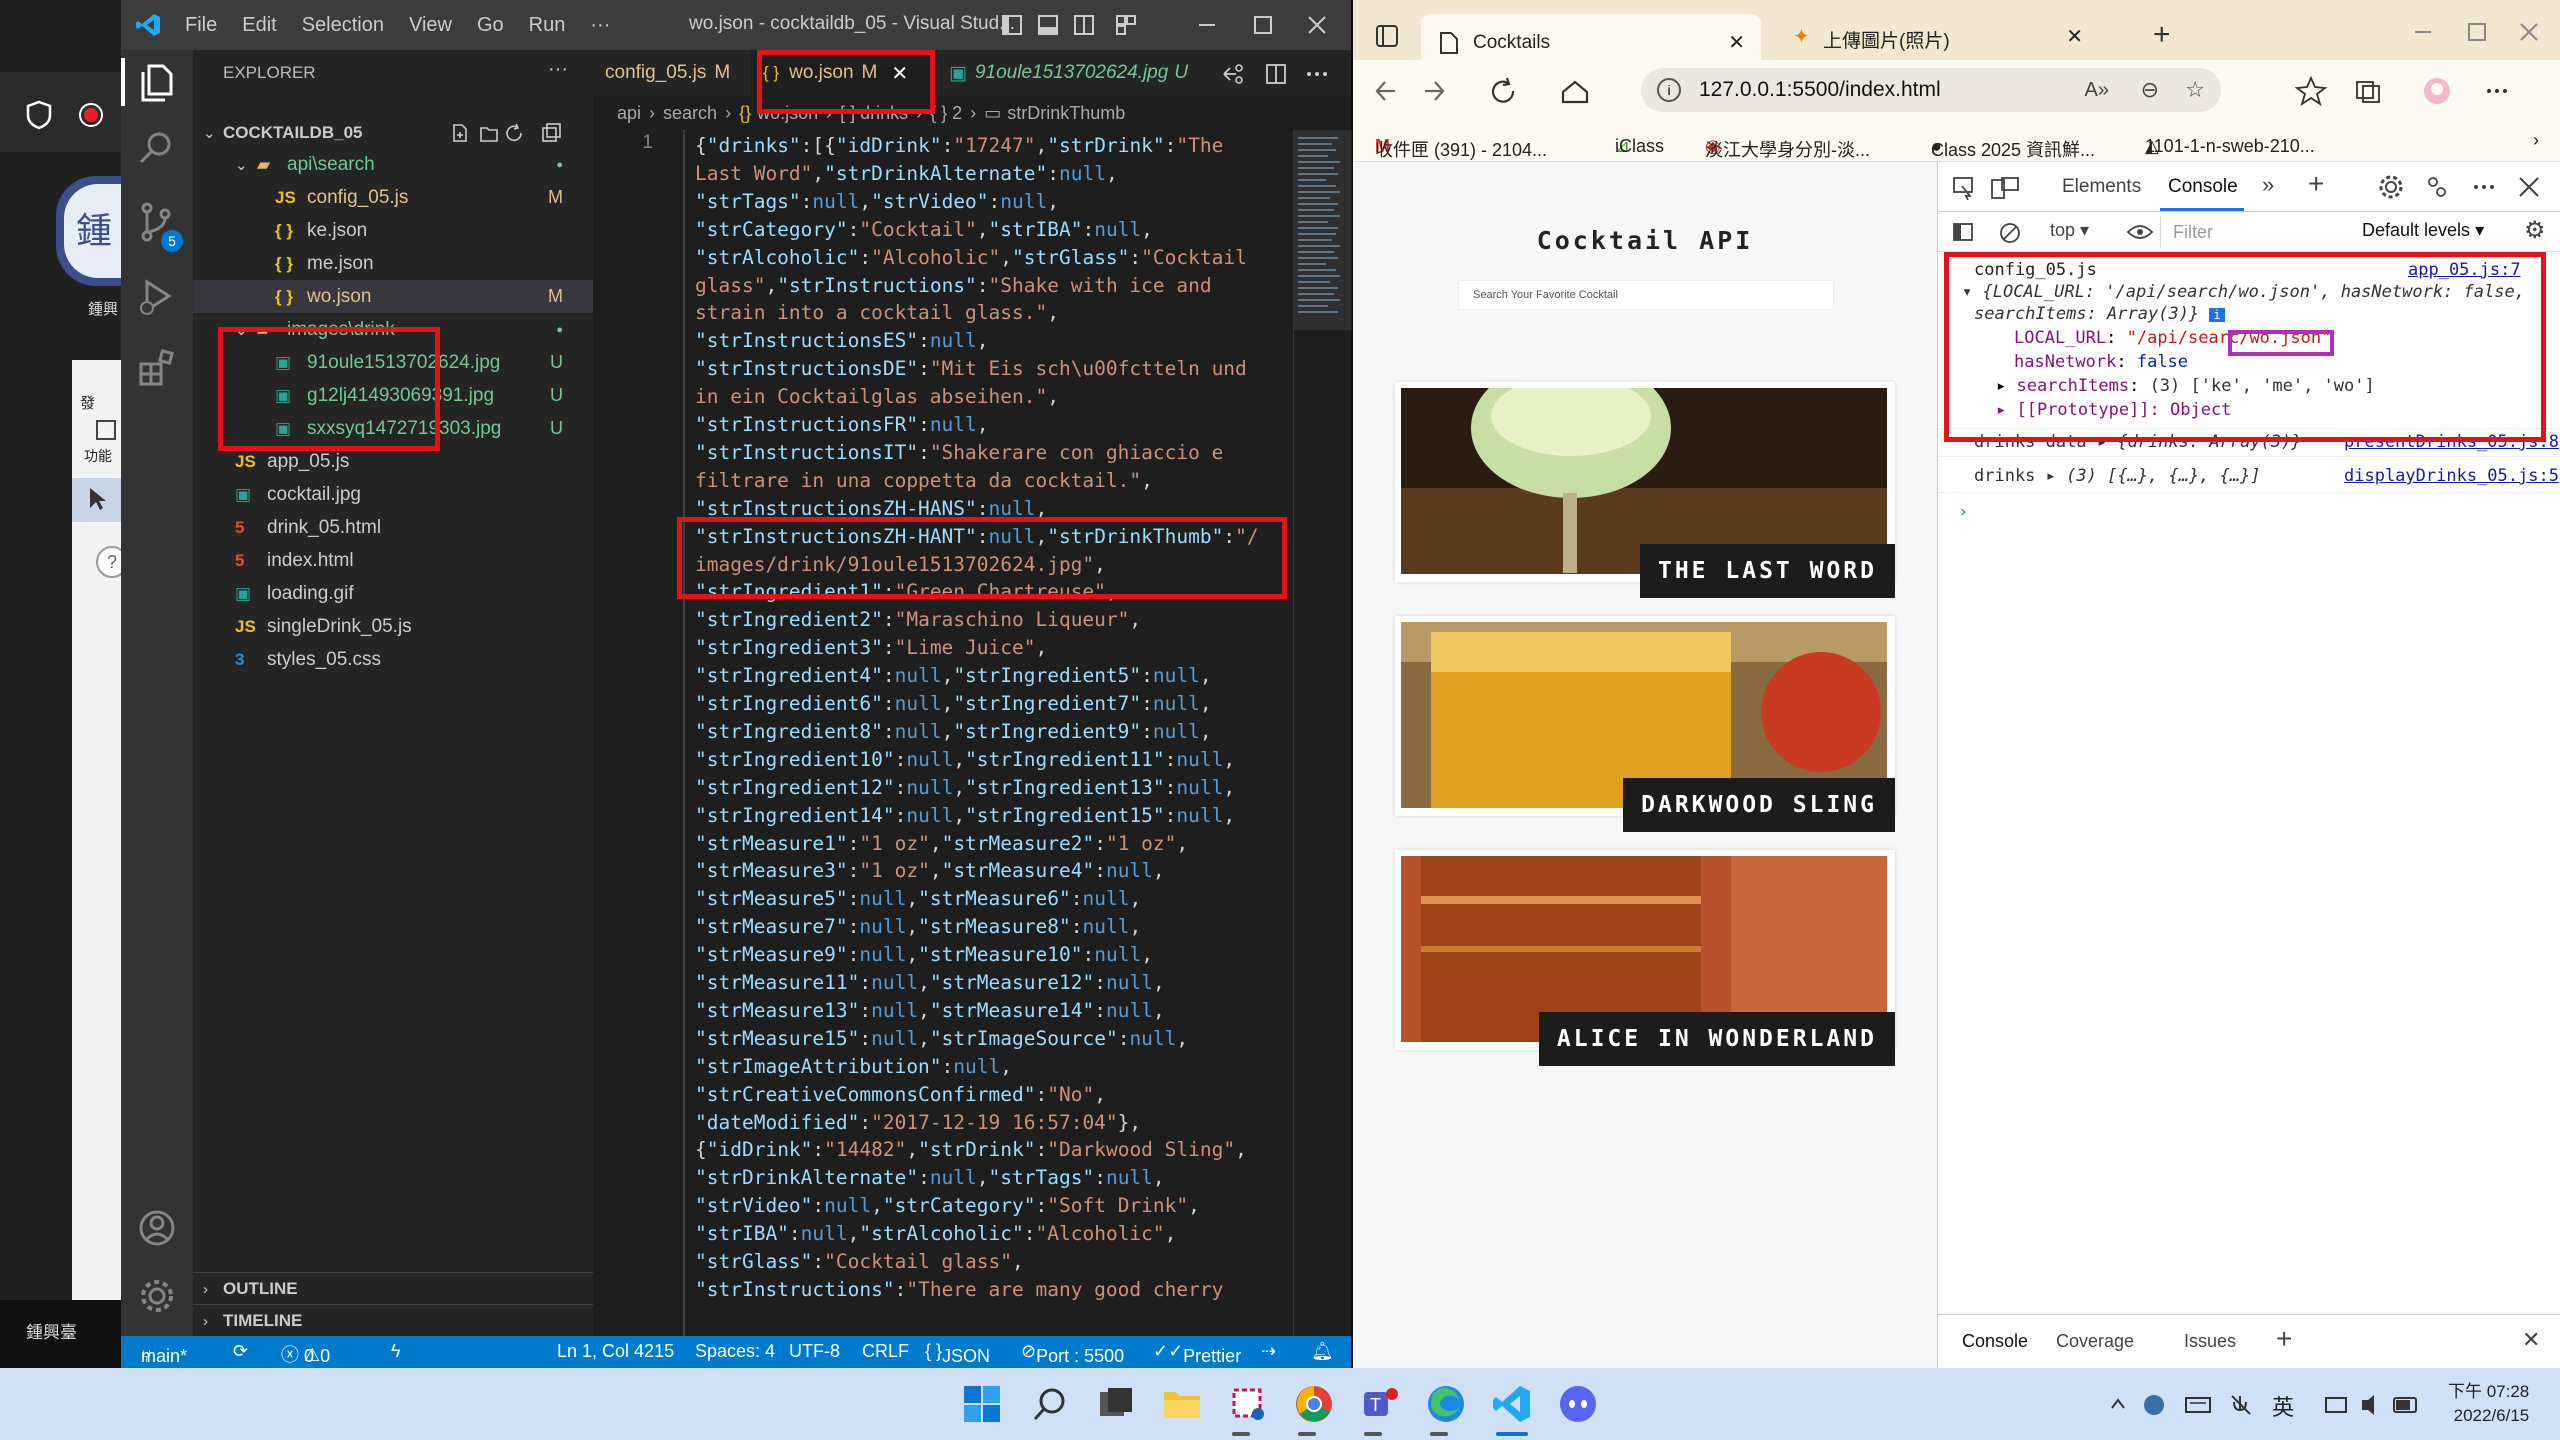  I want to click on account-icon, so click(157, 1228).